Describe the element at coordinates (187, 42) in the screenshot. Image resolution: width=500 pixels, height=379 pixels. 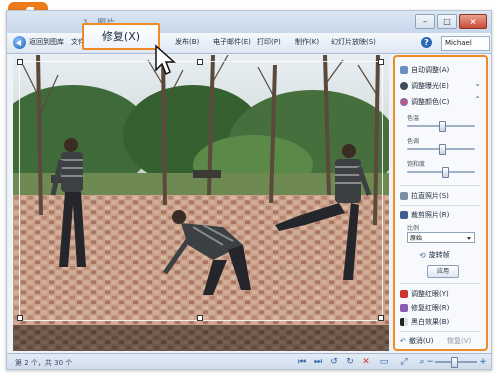
I see `menu-publish: 发布(B)` at that location.